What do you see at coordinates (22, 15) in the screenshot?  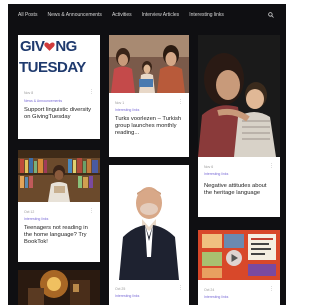 I see `nav-all-posts: All Posts` at bounding box center [22, 15].